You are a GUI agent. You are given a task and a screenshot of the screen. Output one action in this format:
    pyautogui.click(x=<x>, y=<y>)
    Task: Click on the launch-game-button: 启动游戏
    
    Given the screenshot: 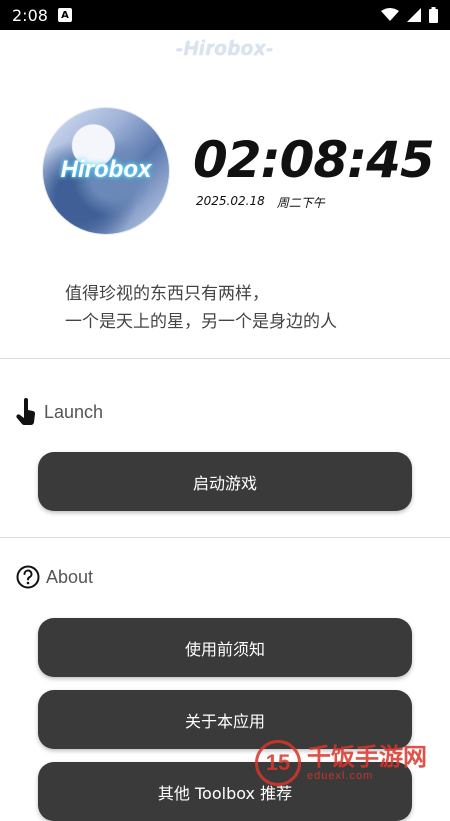 What is the action you would take?
    pyautogui.click(x=225, y=481)
    